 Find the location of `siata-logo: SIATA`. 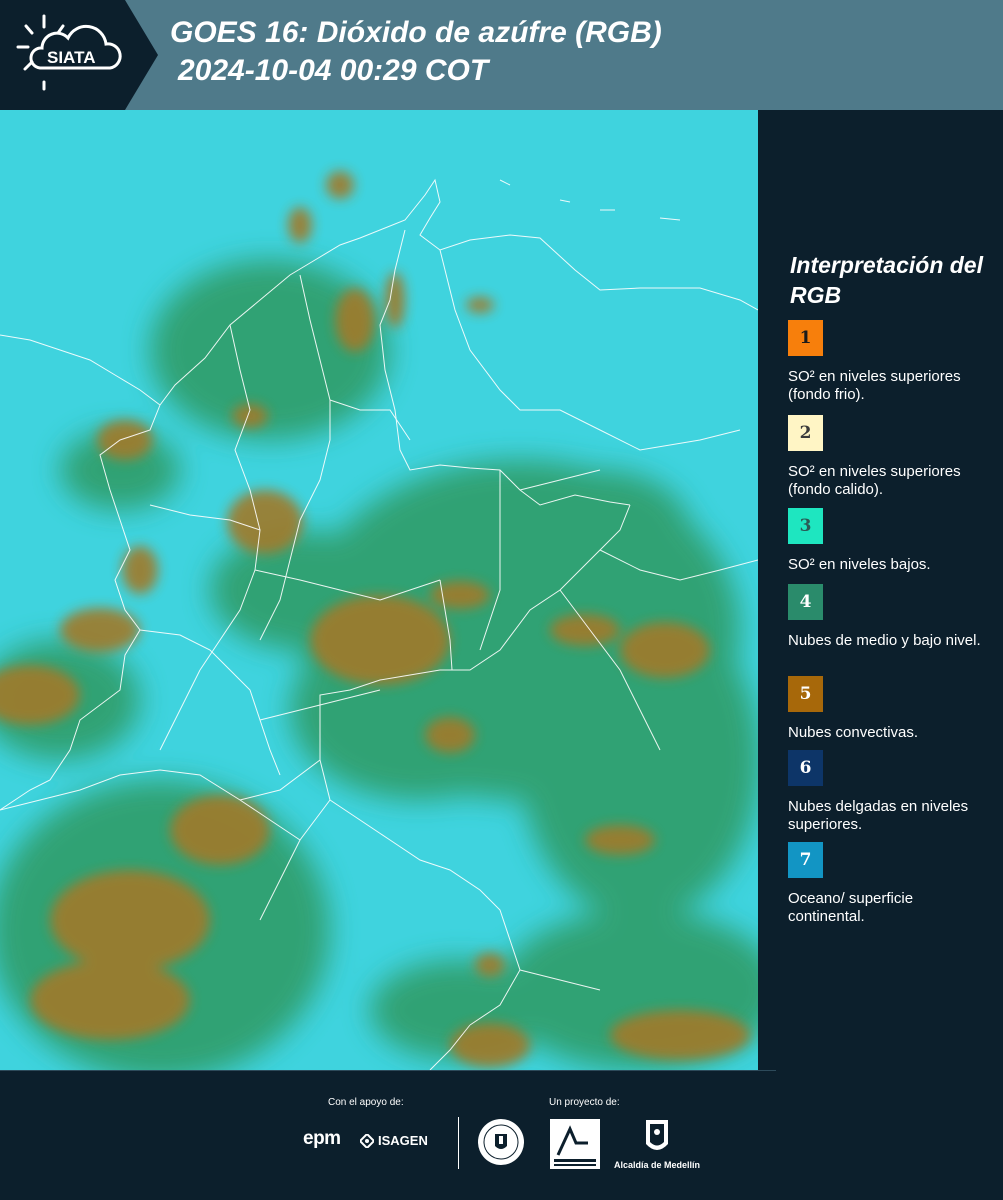

siata-logo: SIATA is located at coordinates (79, 55).